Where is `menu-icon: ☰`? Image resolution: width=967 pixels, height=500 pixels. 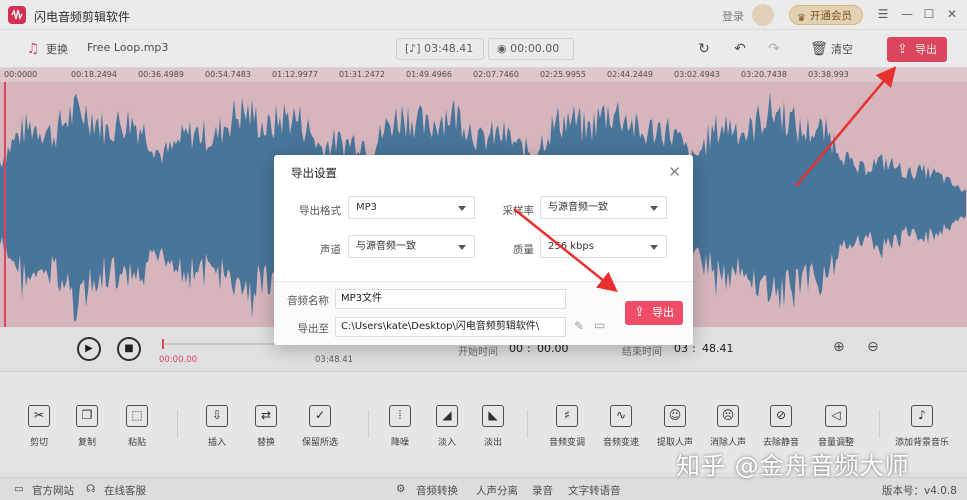 menu-icon: ☰ is located at coordinates (883, 14).